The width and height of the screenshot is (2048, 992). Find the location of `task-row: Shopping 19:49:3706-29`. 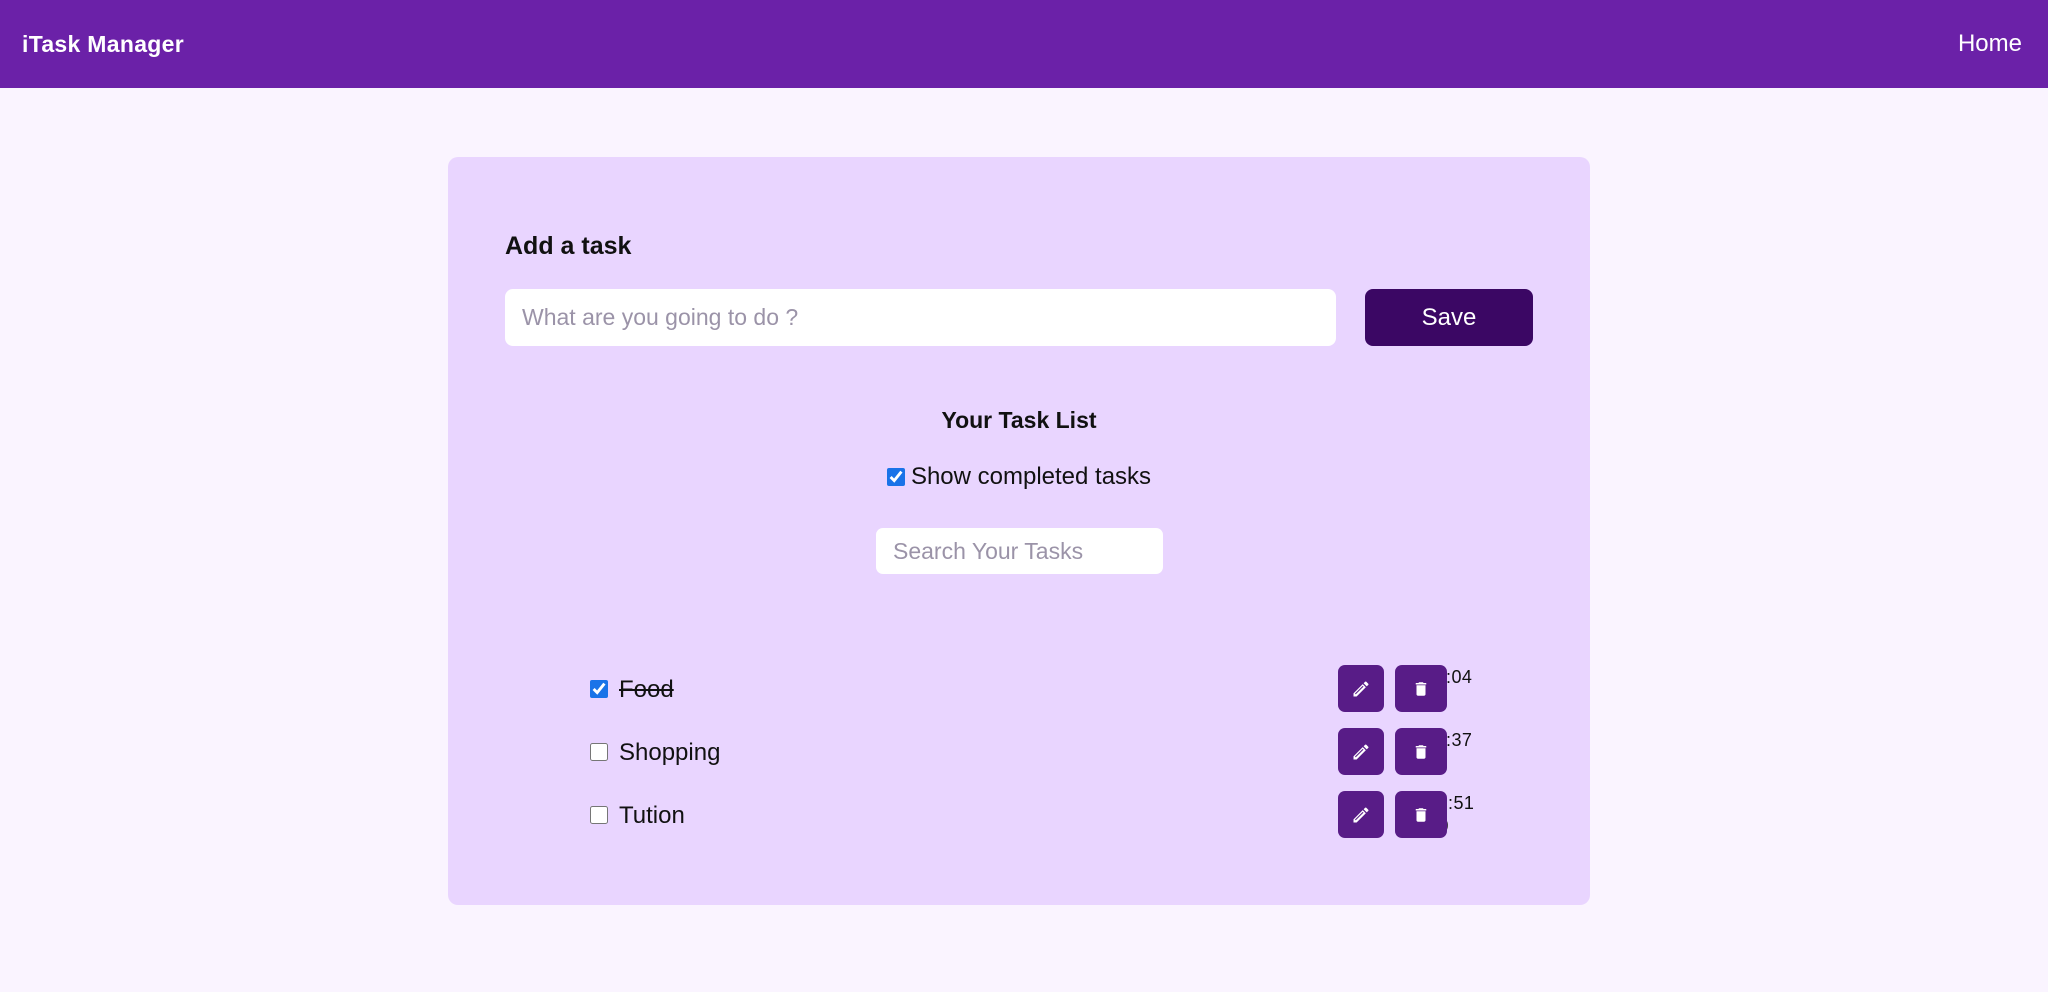

task-row: Shopping 19:49:3706-29 is located at coordinates (1031, 752).